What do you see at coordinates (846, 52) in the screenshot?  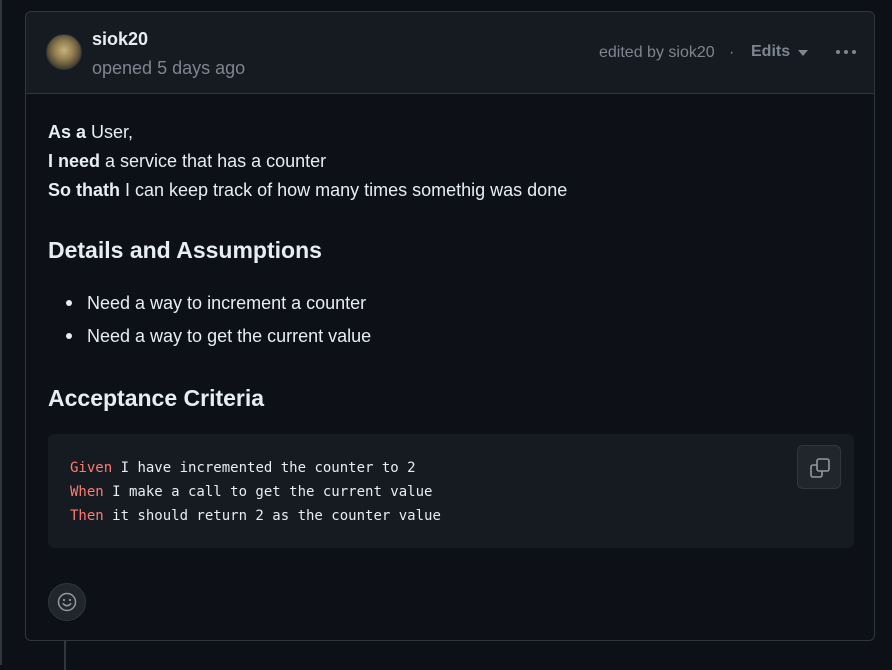 I see `kebab-horizontal-icon` at bounding box center [846, 52].